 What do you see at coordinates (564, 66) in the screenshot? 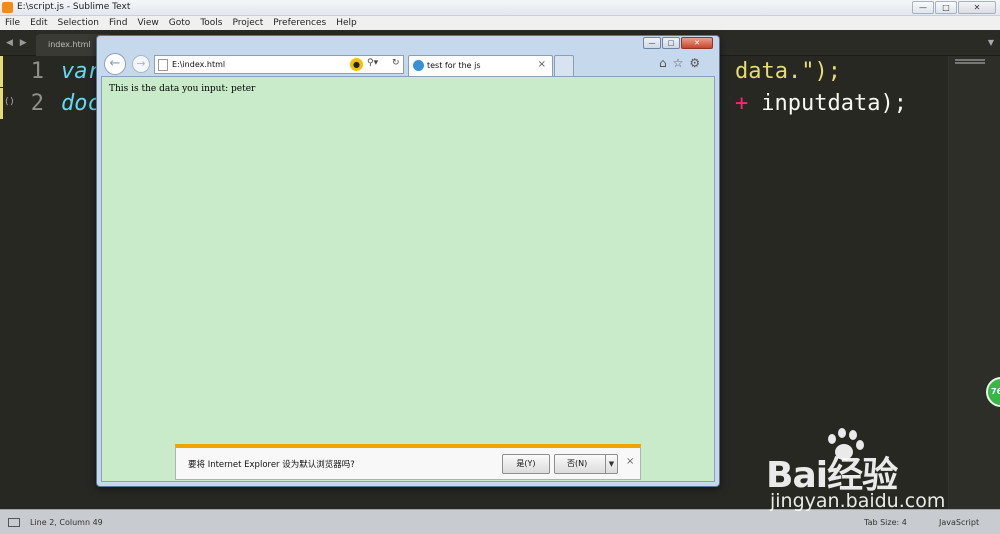
I see `new-tab-button` at bounding box center [564, 66].